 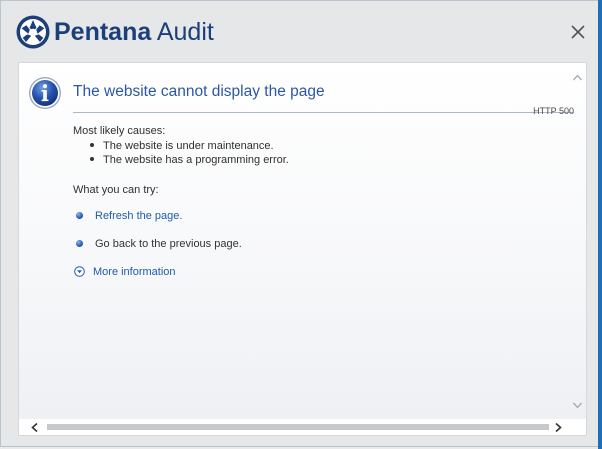 What do you see at coordinates (182, 32) in the screenshot?
I see `brand-name-regular: Audit` at bounding box center [182, 32].